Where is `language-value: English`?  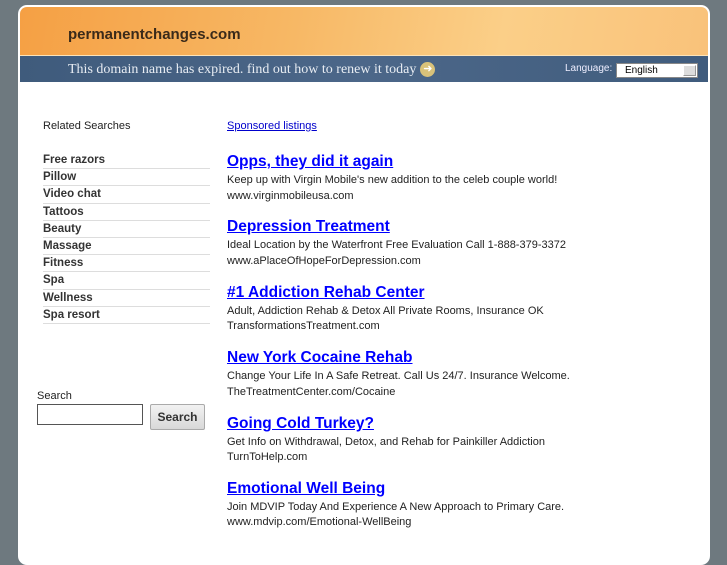 language-value: English is located at coordinates (641, 70).